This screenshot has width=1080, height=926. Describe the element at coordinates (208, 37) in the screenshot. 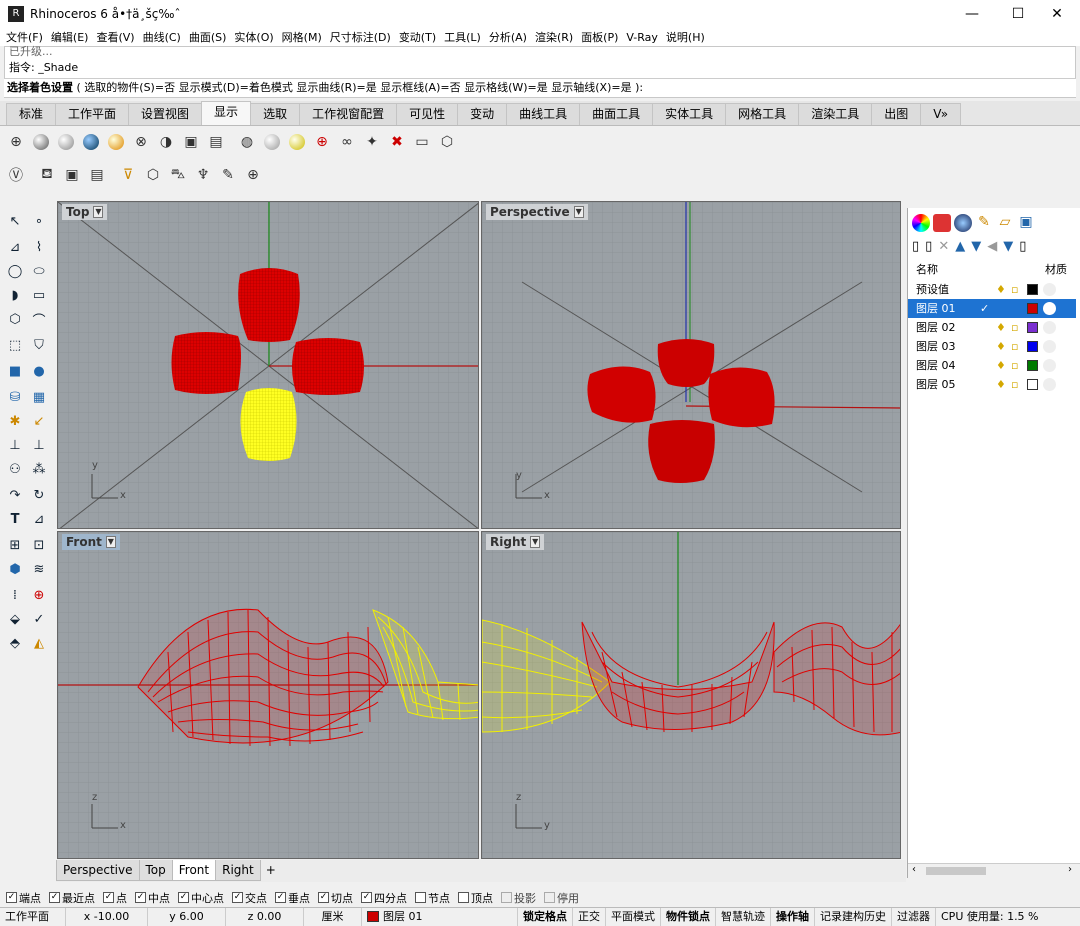

I see `menu-item: 曲面(S)` at that location.